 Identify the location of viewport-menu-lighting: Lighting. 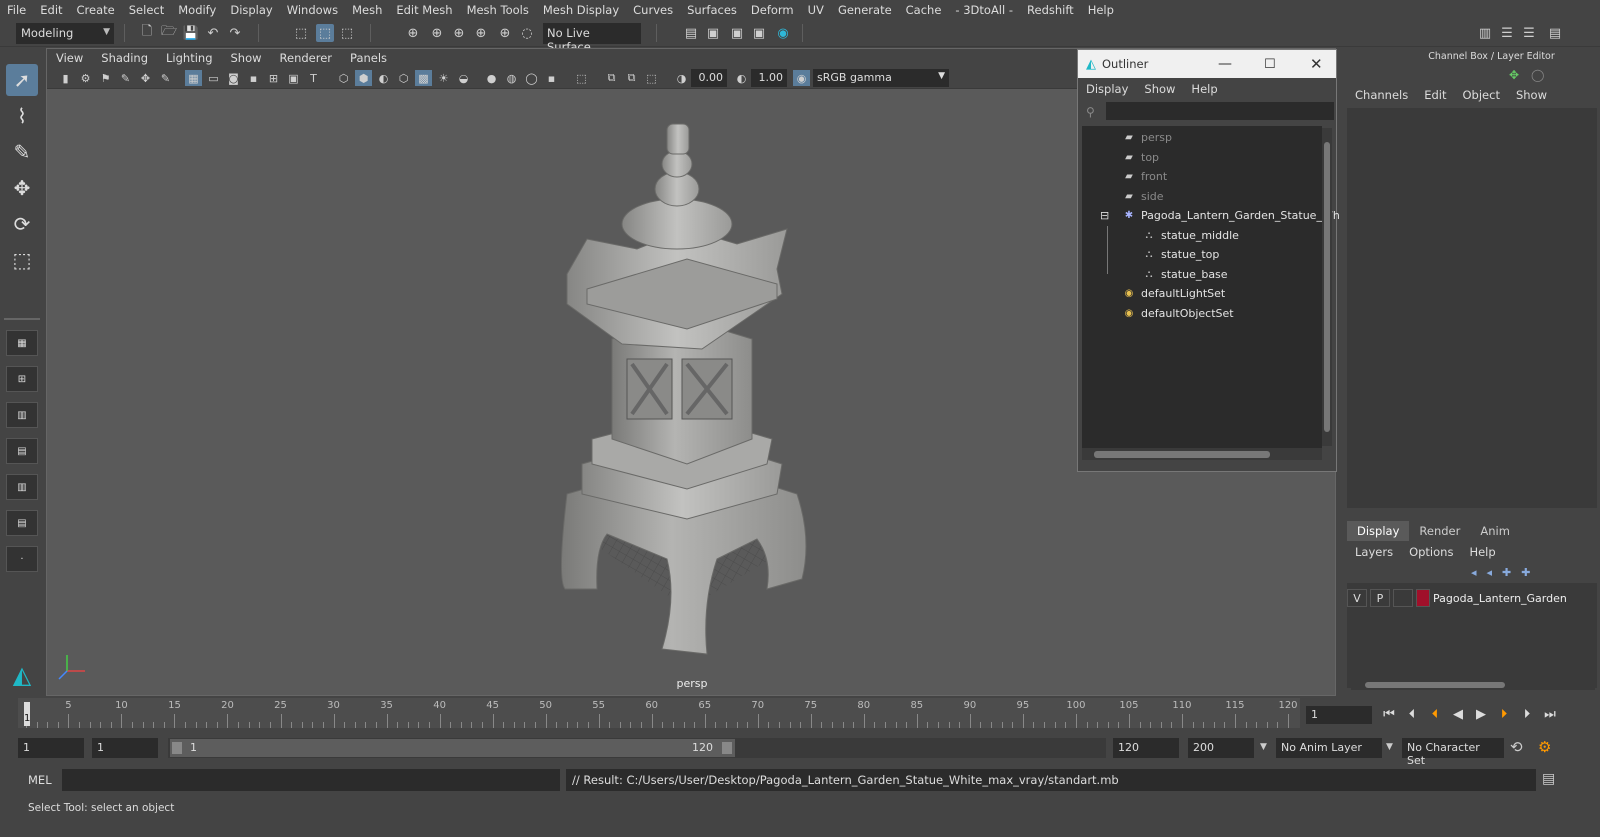
(189, 58).